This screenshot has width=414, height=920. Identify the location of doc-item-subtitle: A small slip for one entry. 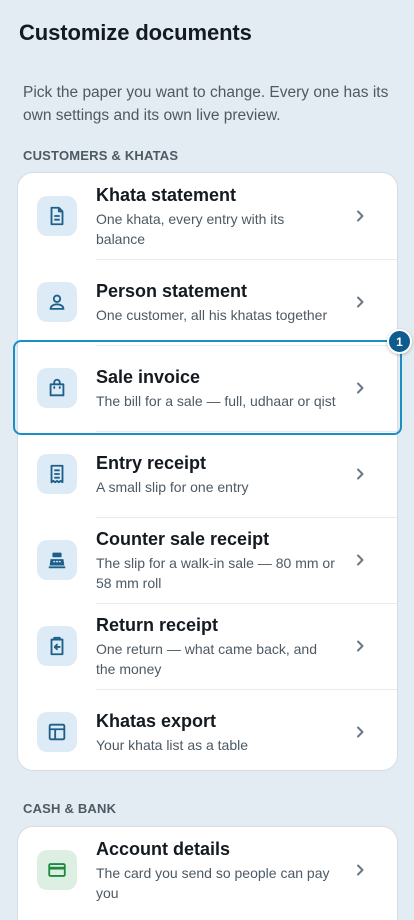
(172, 486).